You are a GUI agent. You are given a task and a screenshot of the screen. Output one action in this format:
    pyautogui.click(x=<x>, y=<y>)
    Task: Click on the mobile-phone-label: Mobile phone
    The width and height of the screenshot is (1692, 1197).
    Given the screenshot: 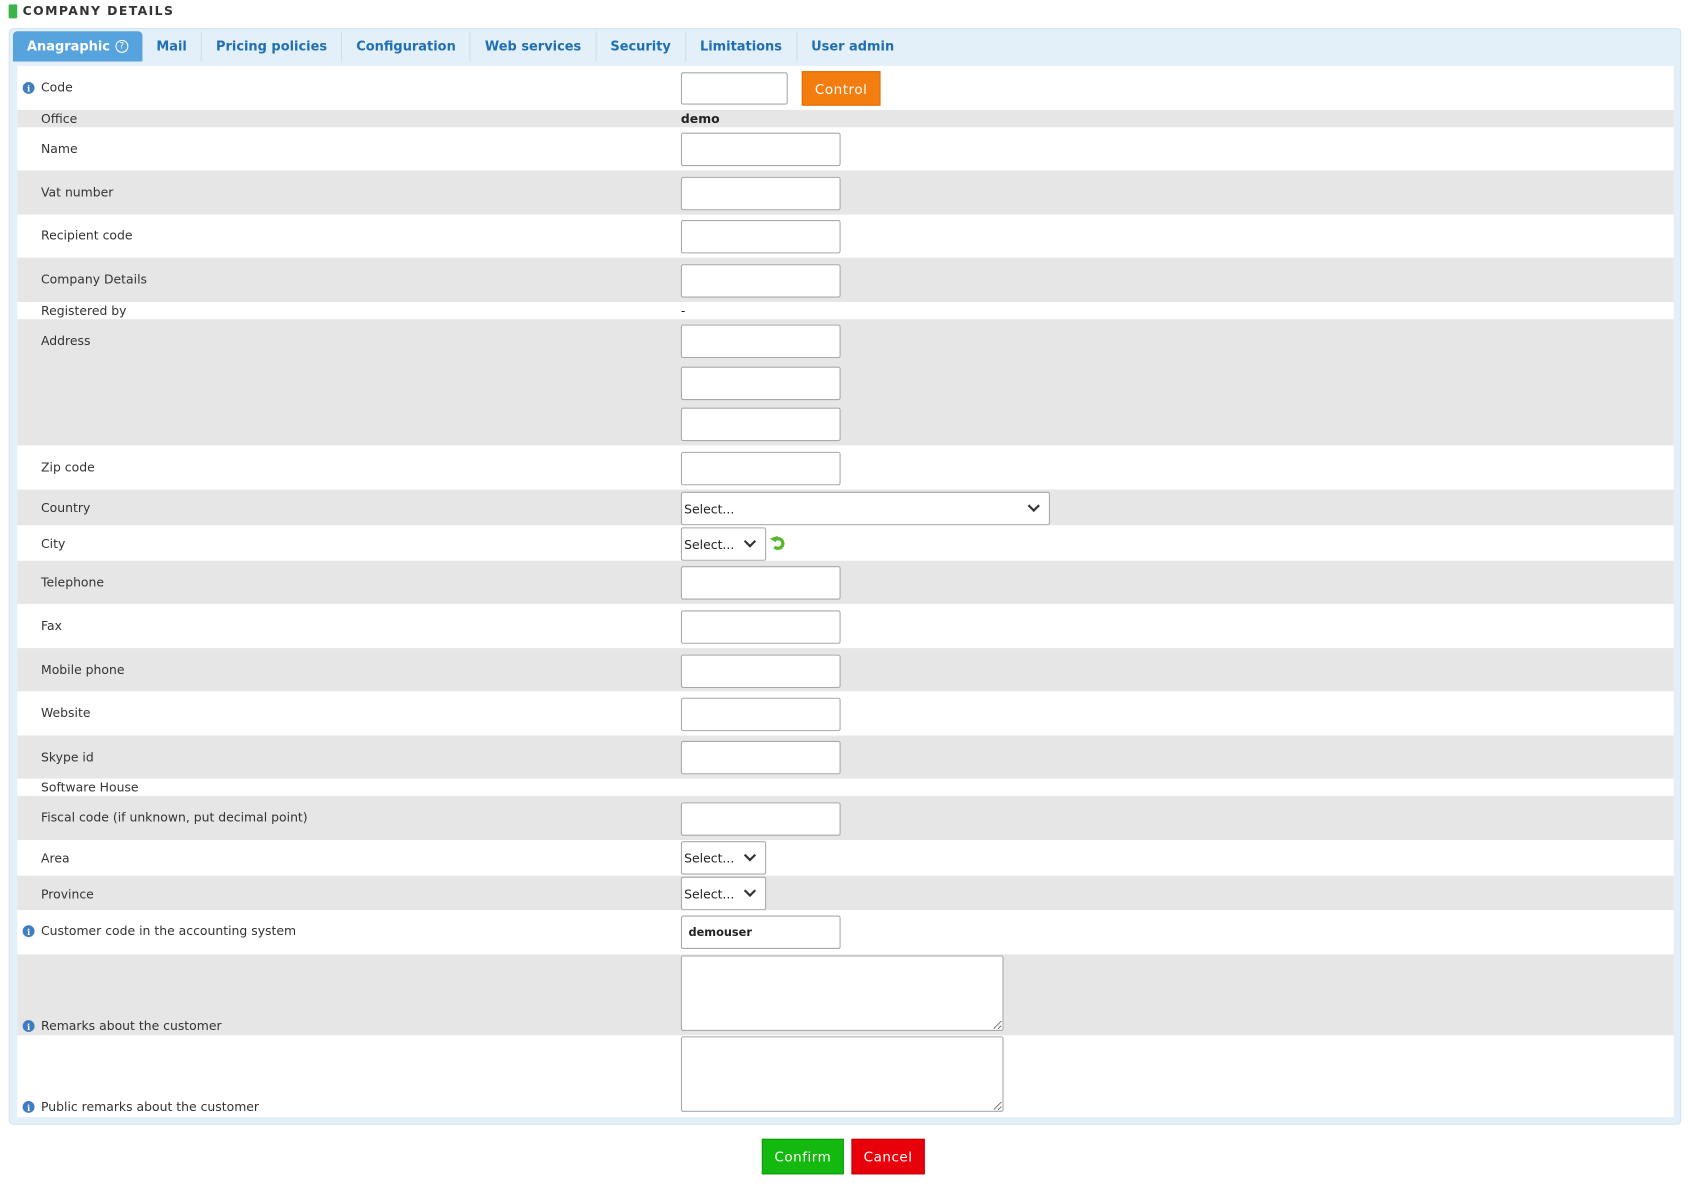 What is the action you would take?
    pyautogui.click(x=83, y=670)
    